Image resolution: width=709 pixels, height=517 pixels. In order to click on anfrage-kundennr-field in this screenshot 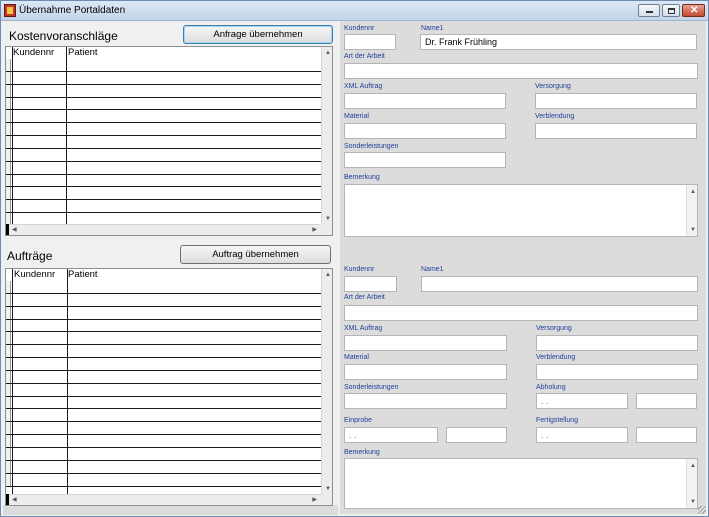, I will do `click(370, 42)`.